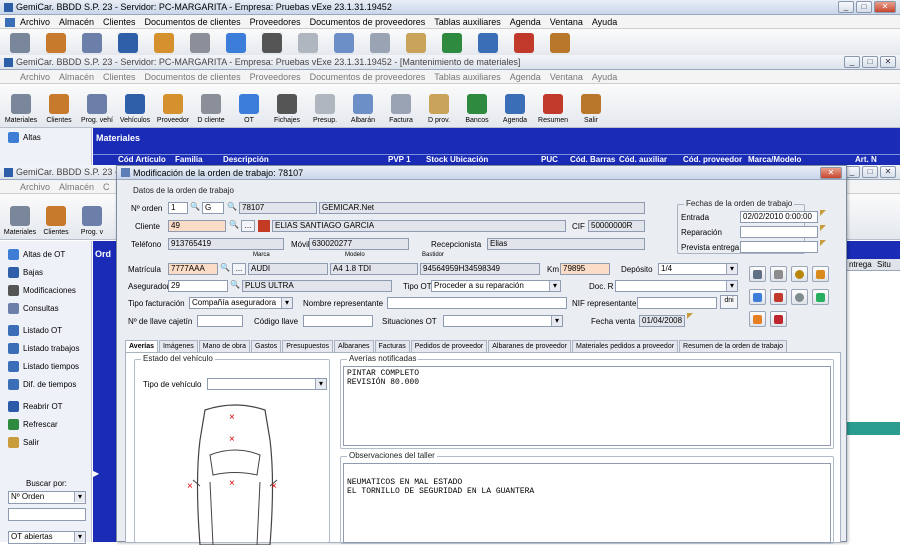 The image size is (900, 545). What do you see at coordinates (344, 44) in the screenshot?
I see `outer-toolbar-albaran-button` at bounding box center [344, 44].